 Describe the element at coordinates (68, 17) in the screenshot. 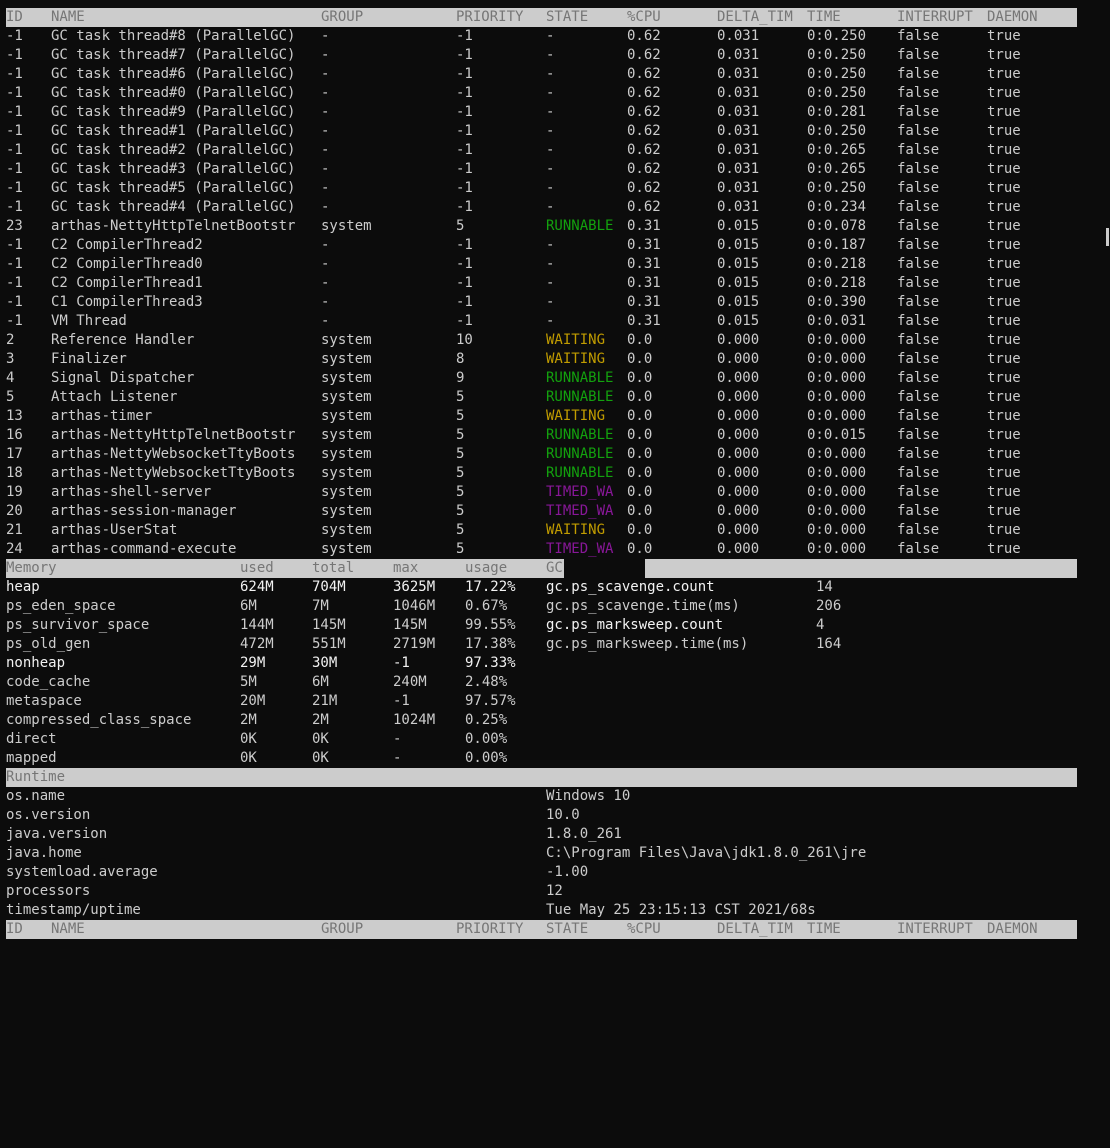

I see `col-header-name: NAME` at that location.